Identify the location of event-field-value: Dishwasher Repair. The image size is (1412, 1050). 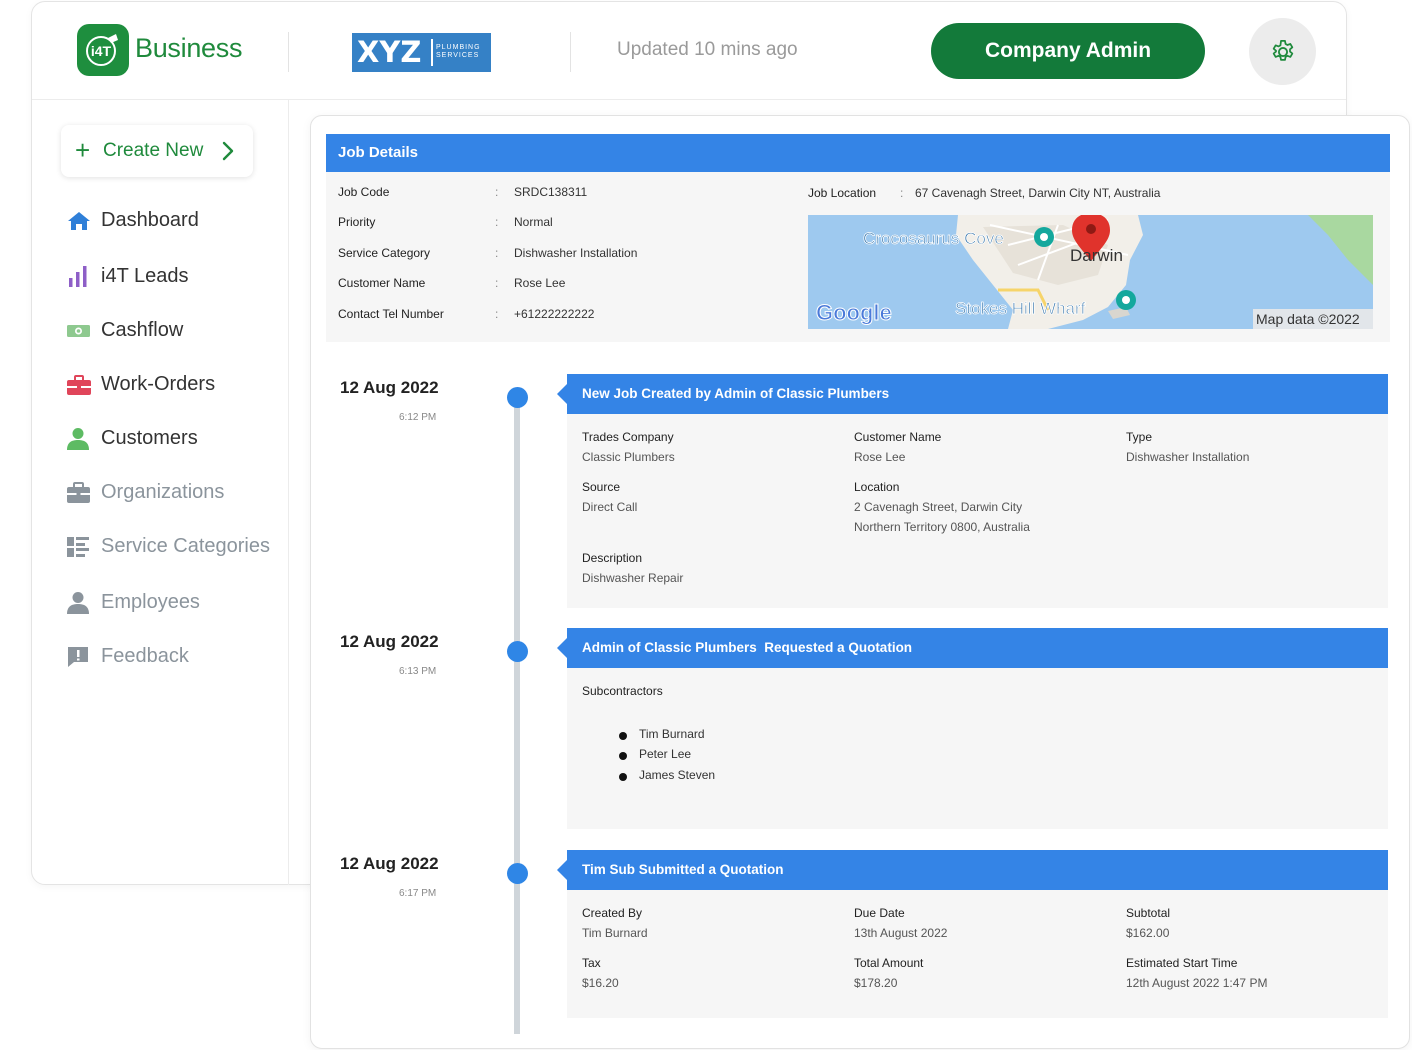
(633, 578).